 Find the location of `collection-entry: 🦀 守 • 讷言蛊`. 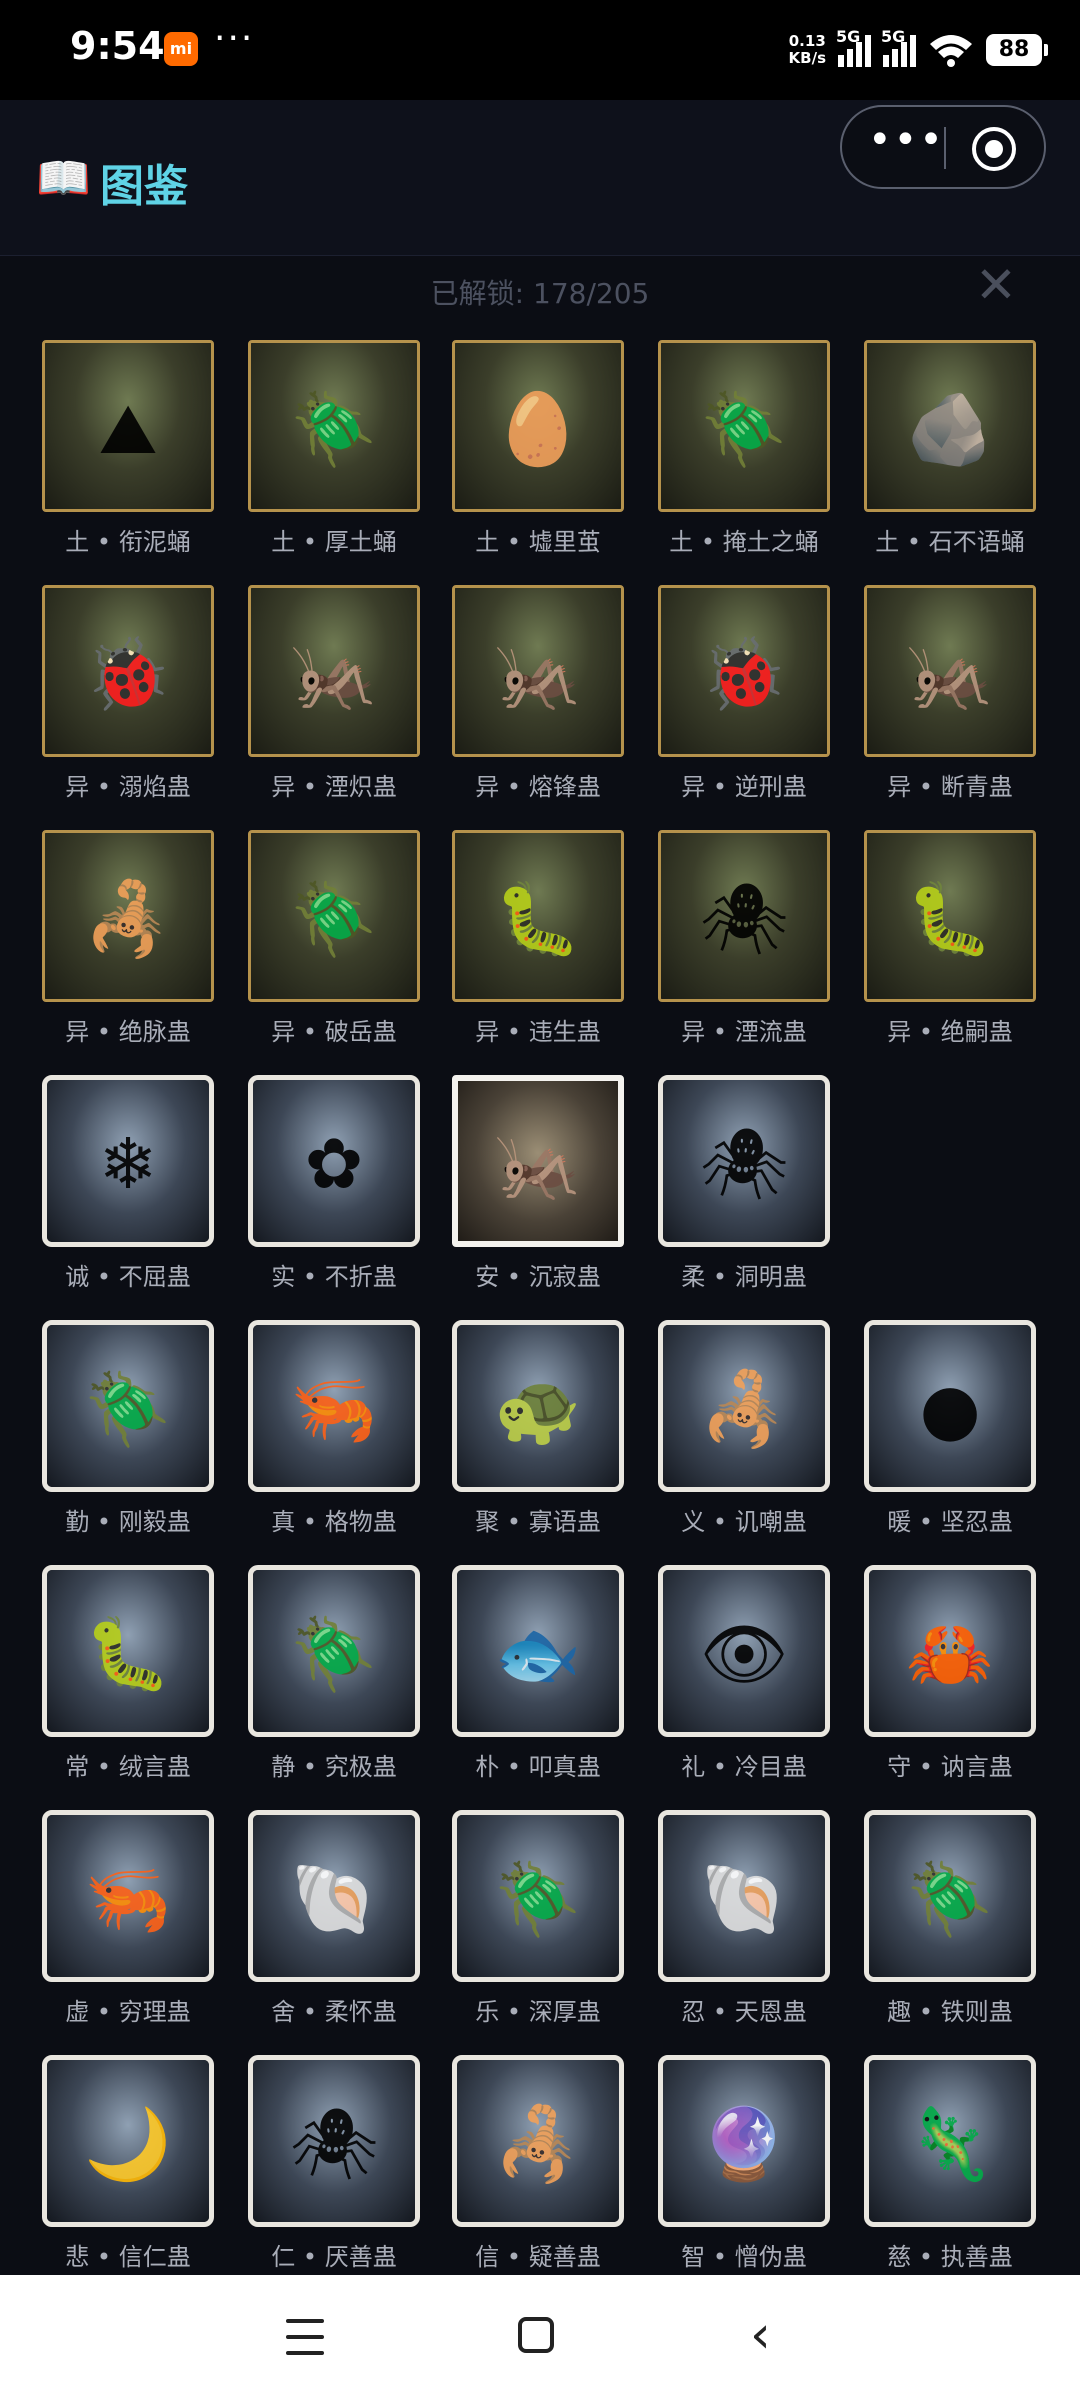

collection-entry: 🦀 守 • 讷言蛊 is located at coordinates (952, 1673).